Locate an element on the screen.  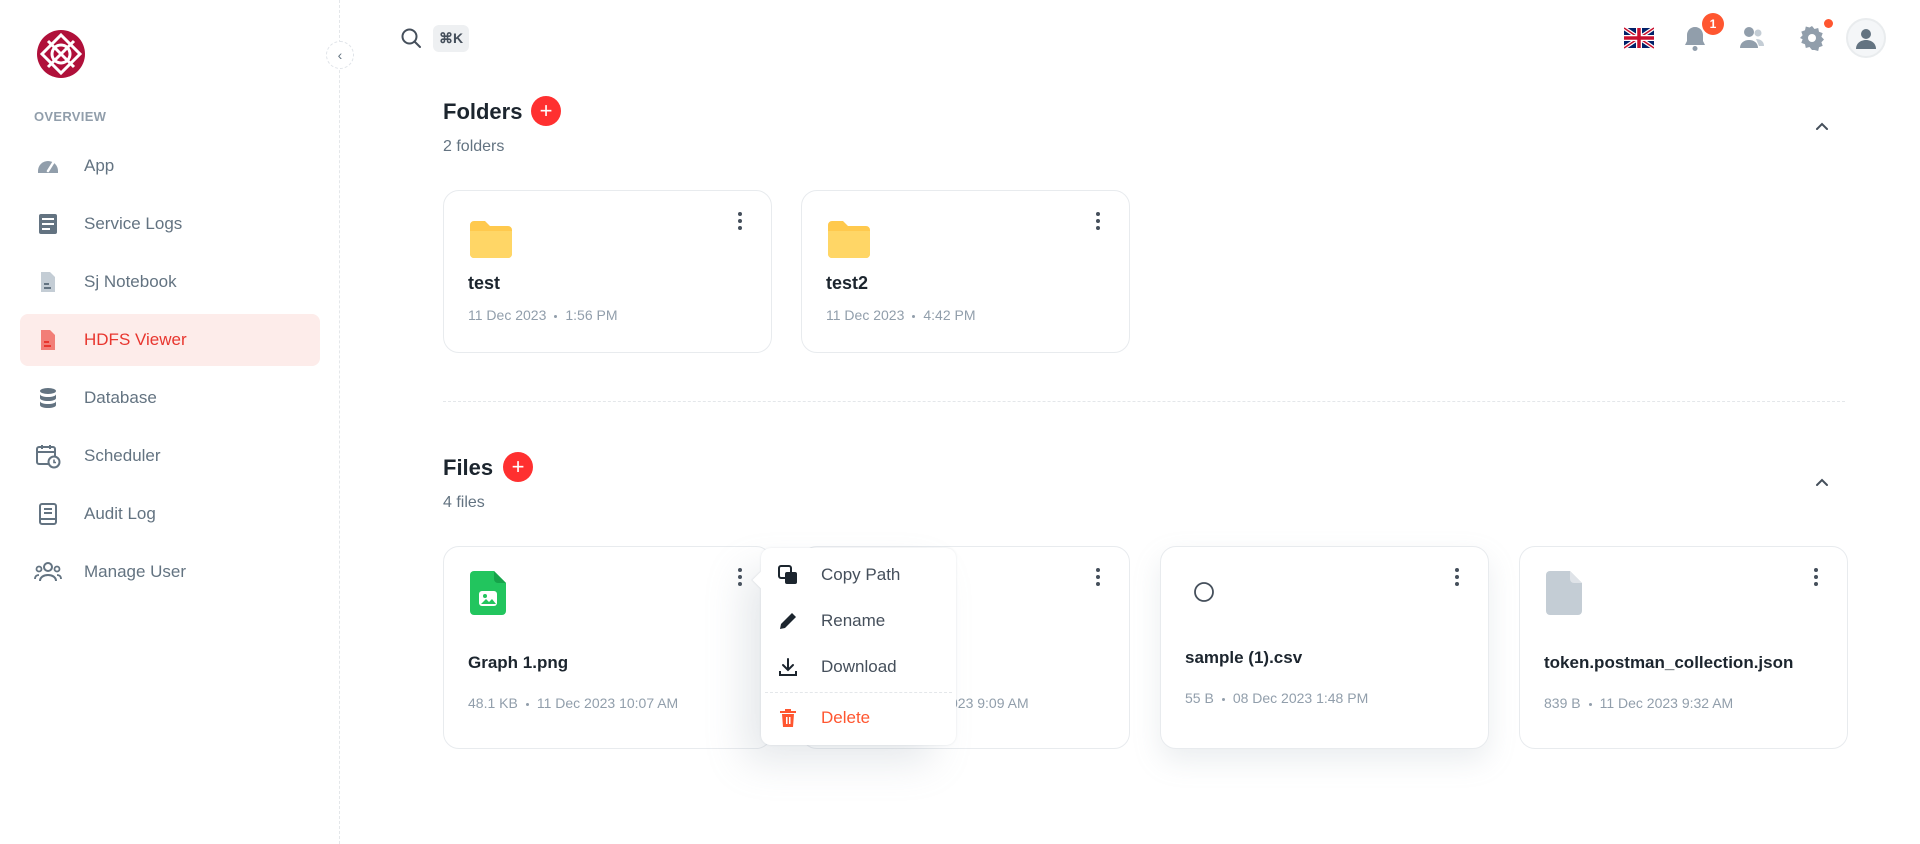
sidebar-item-manage-user: Manage User is located at coordinates (170, 572).